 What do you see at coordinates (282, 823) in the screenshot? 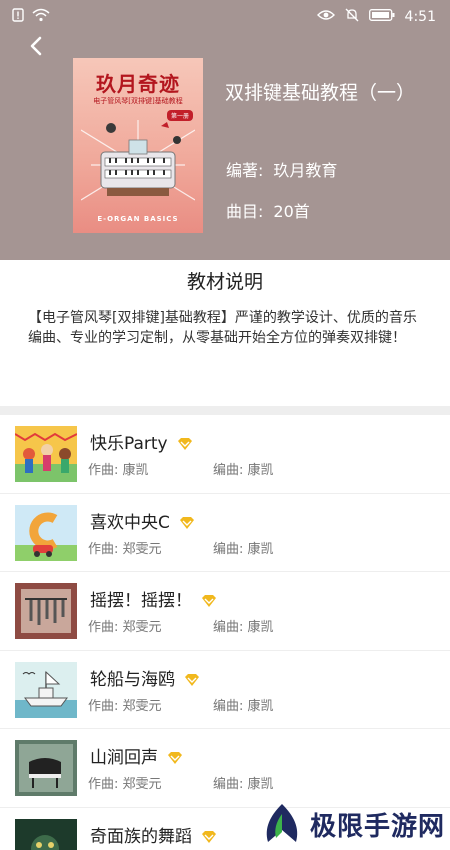
I see `watermark-logo-icon` at bounding box center [282, 823].